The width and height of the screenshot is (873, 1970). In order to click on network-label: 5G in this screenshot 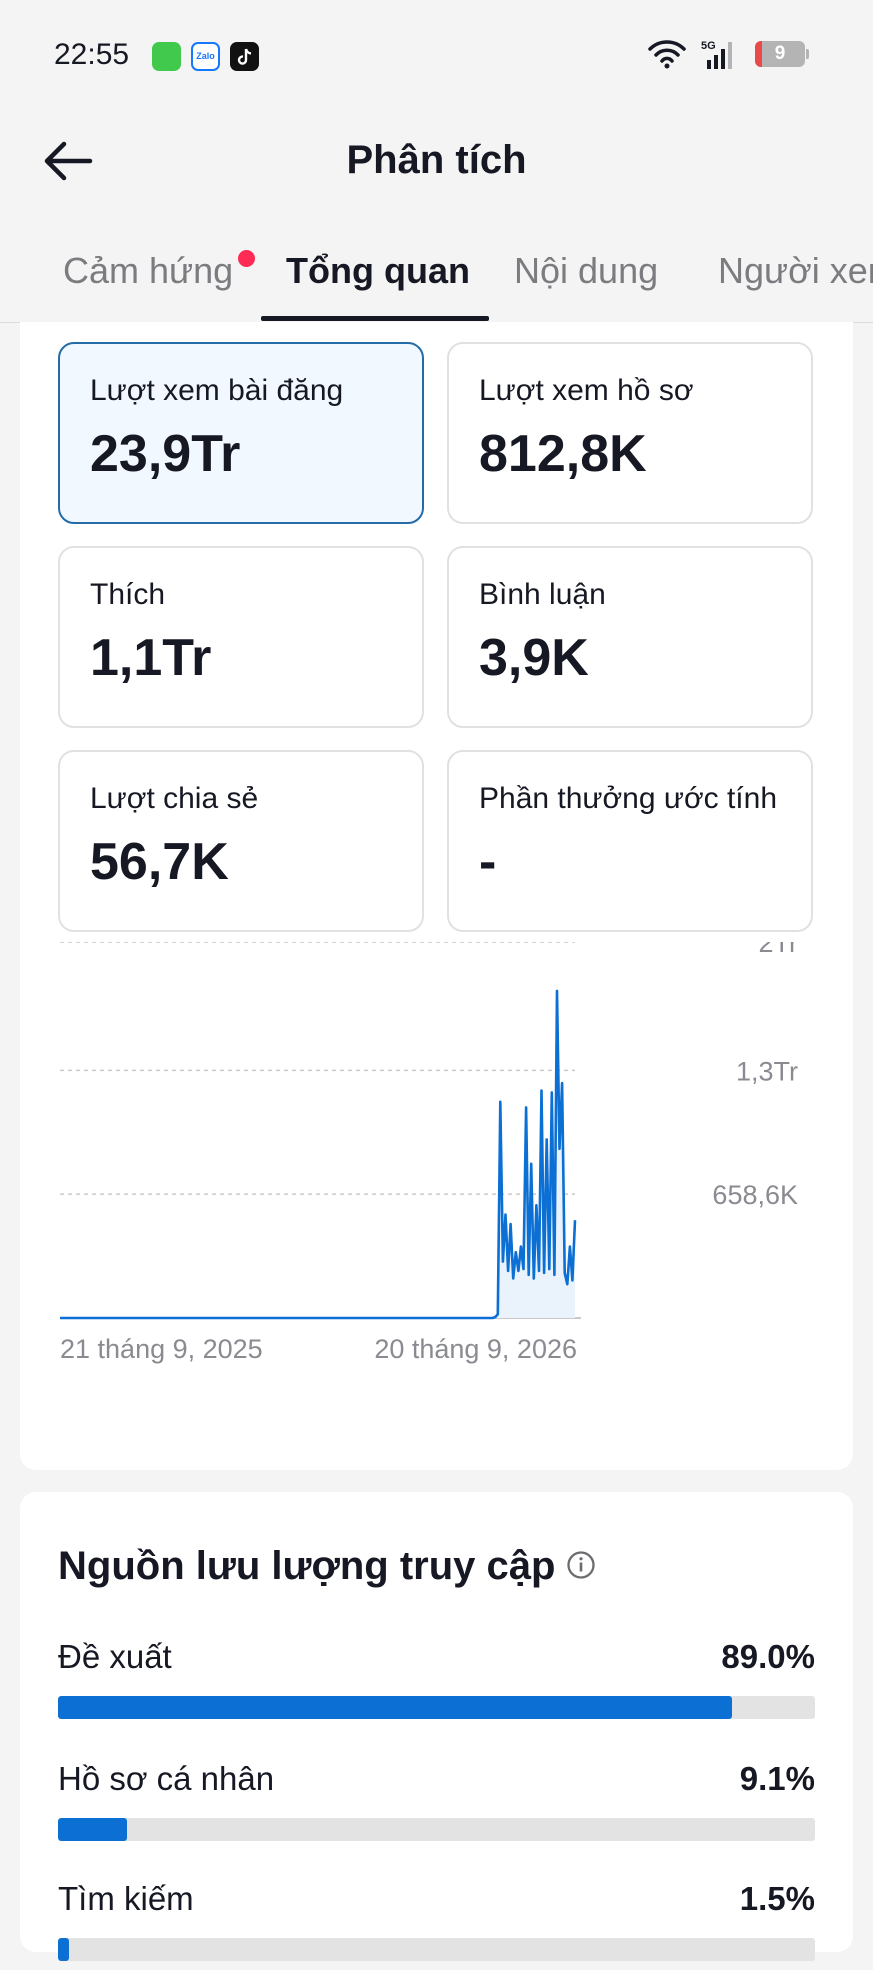, I will do `click(708, 46)`.